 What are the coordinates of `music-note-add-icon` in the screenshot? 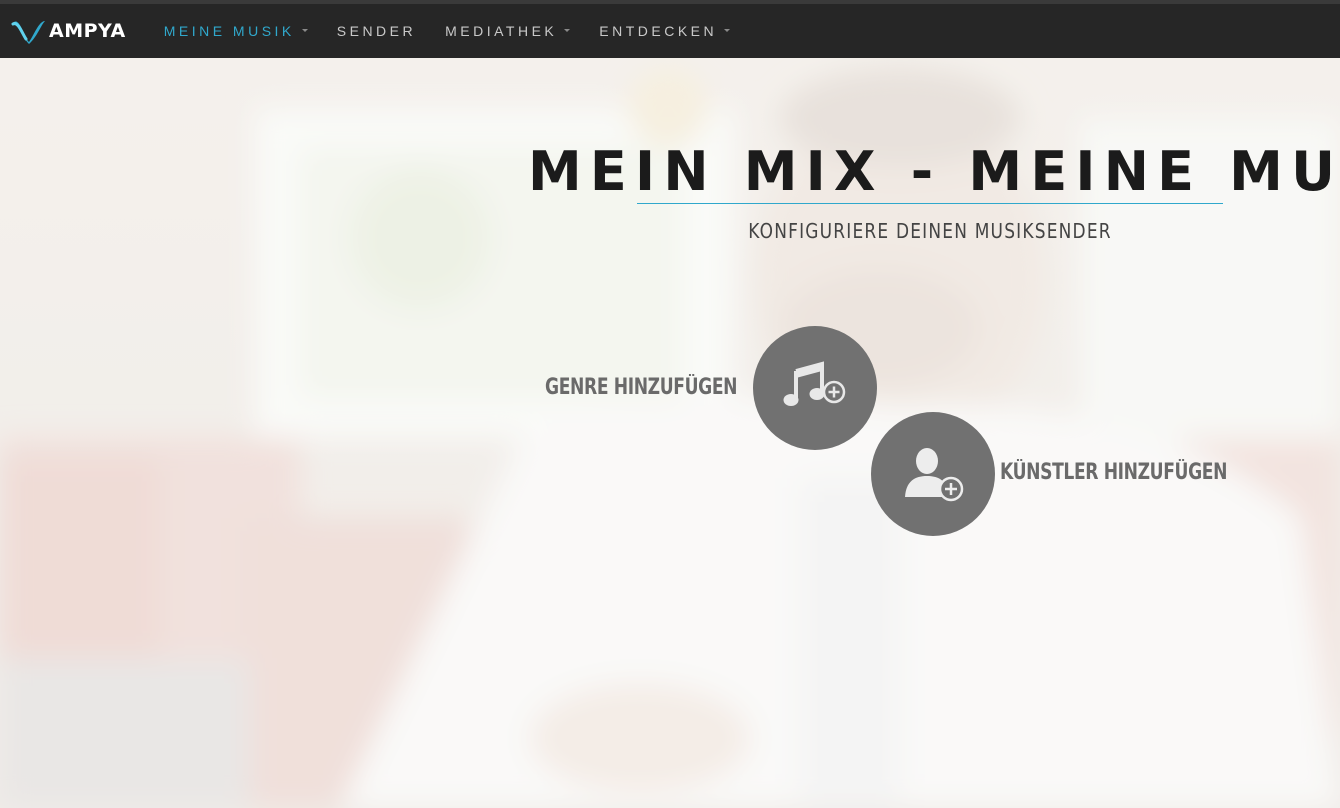 It's located at (814, 383).